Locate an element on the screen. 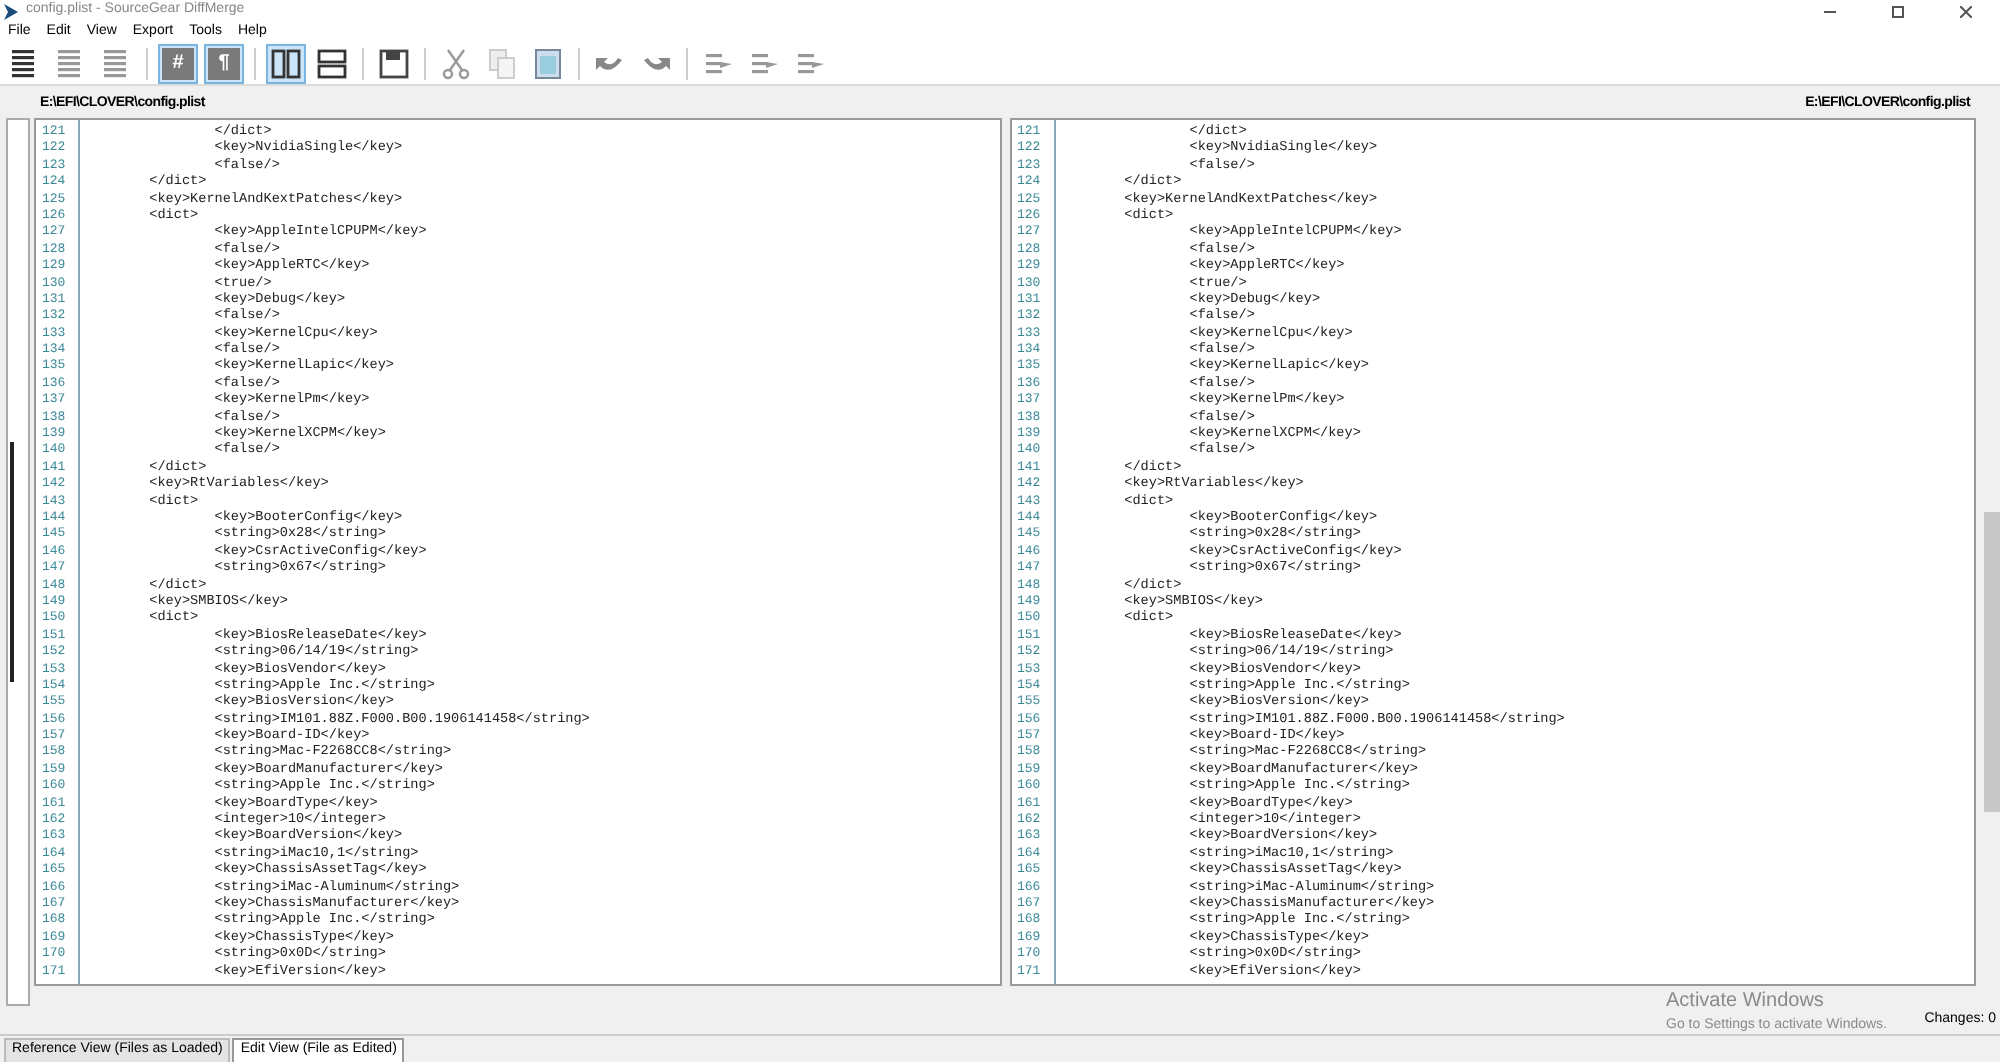  clipboard-icon is located at coordinates (548, 63).